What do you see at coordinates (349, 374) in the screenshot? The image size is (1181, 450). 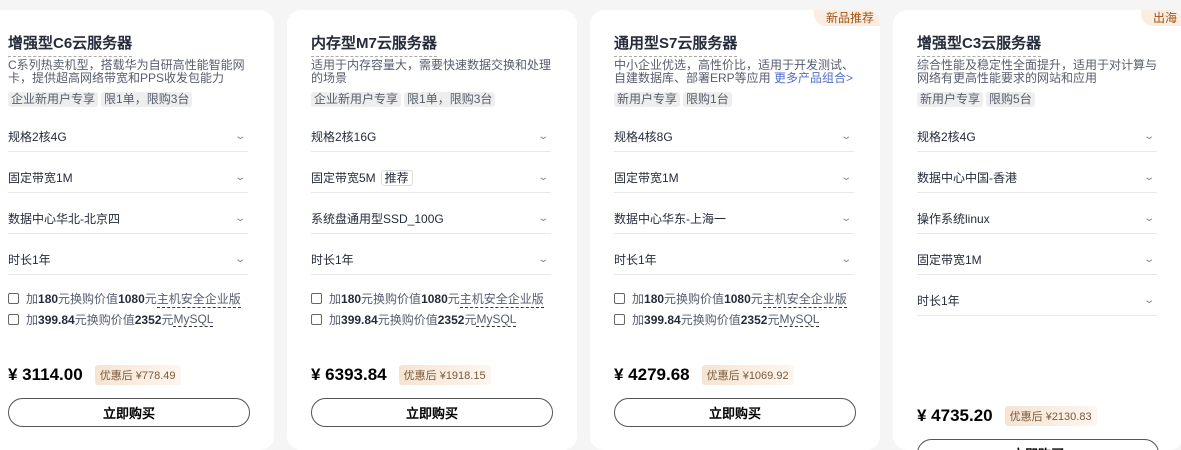 I see `price: ¥ 6393.84` at bounding box center [349, 374].